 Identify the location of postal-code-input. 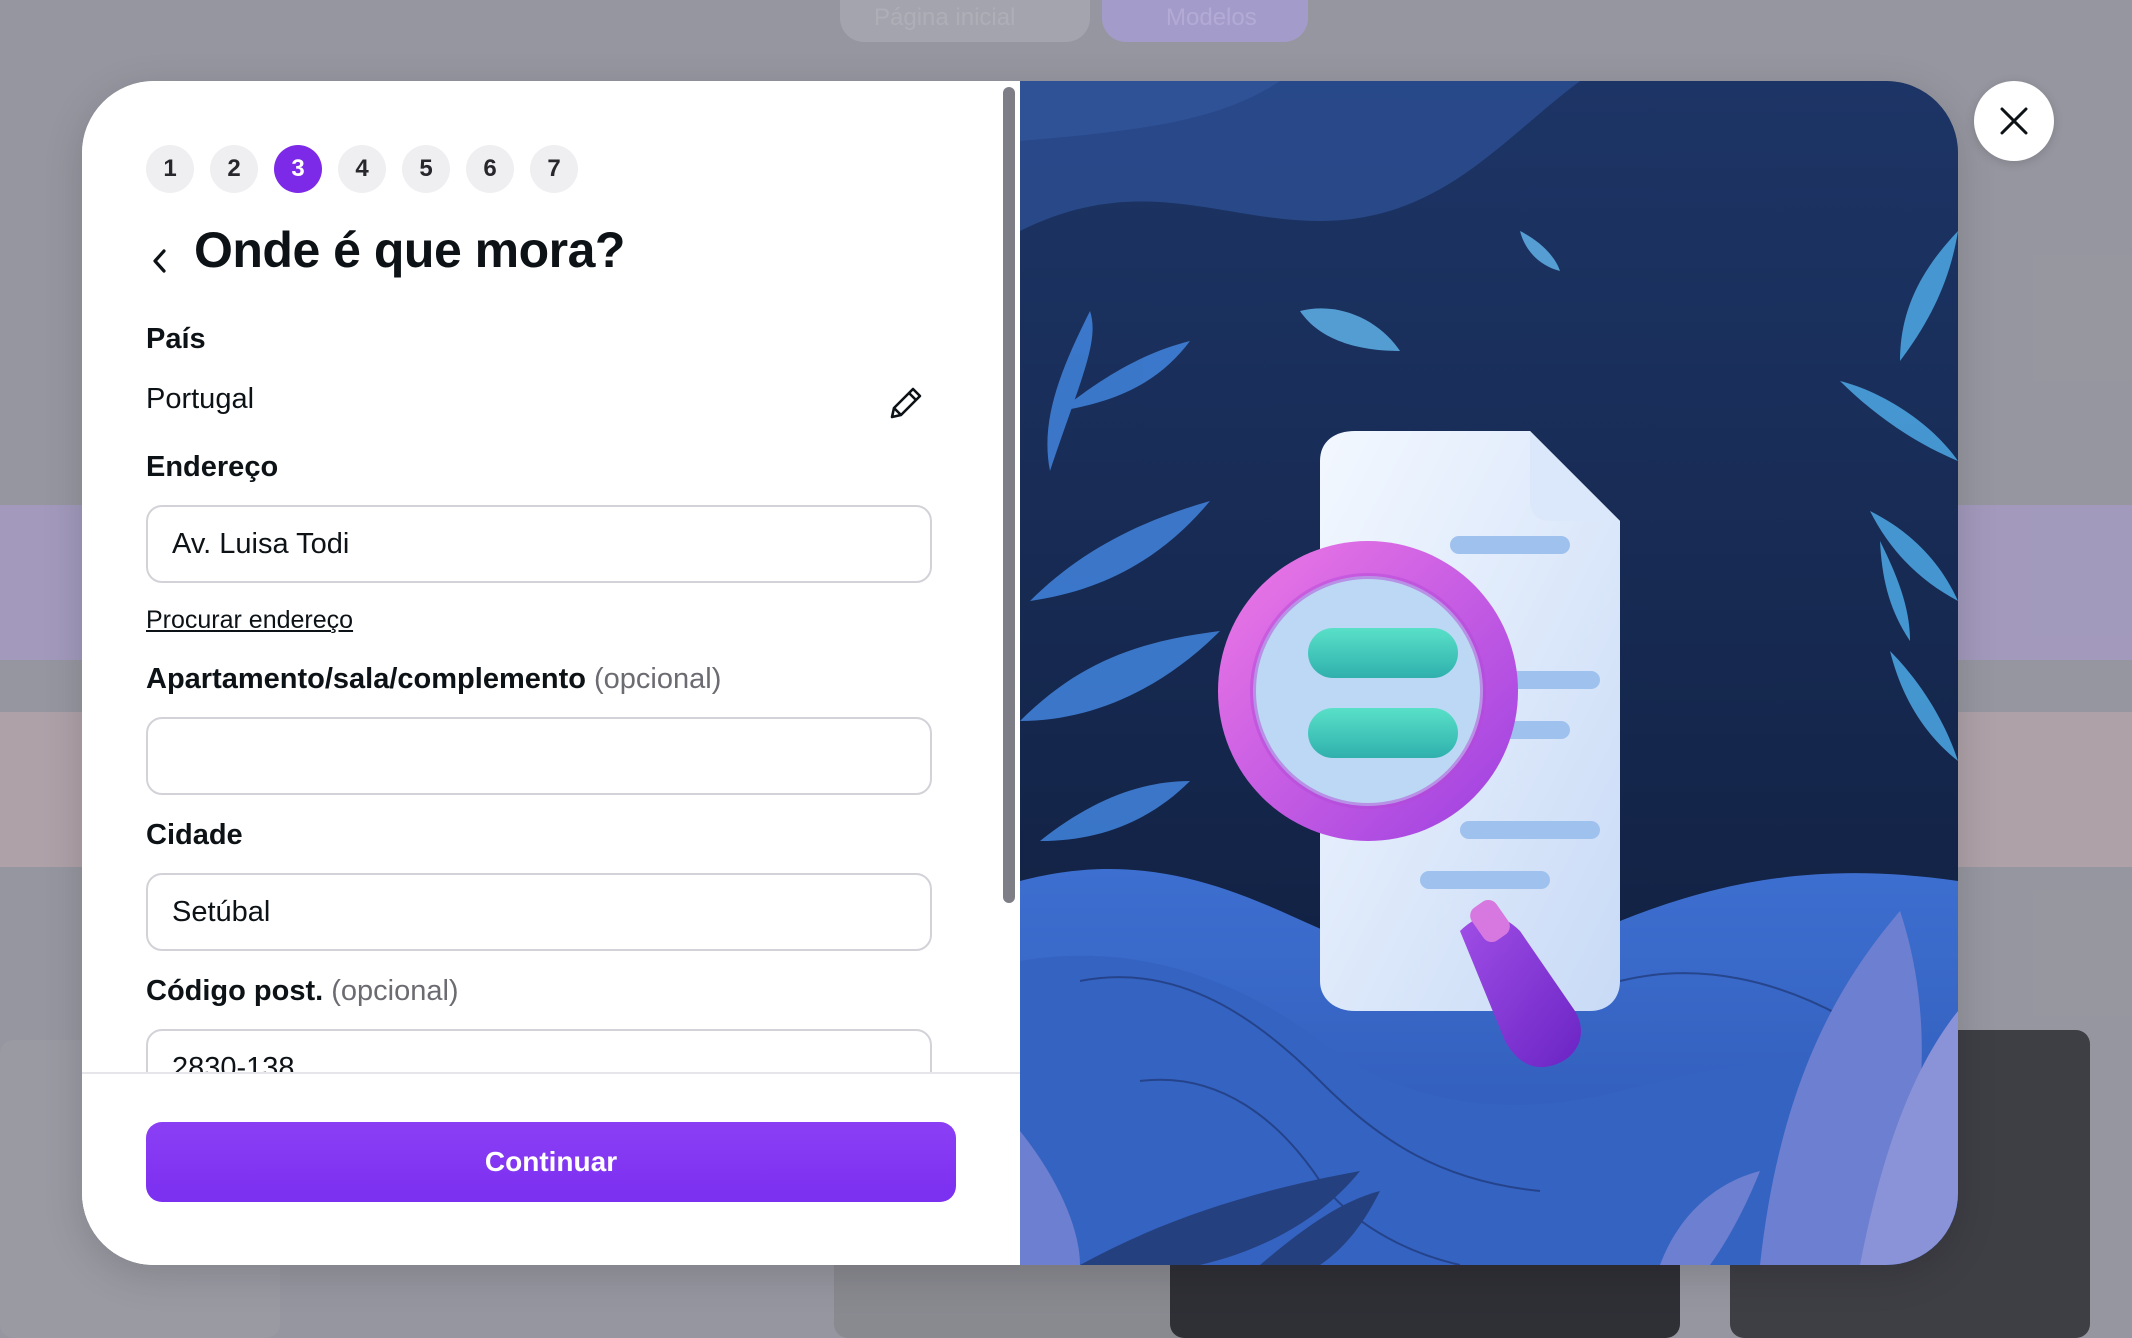
(539, 1050).